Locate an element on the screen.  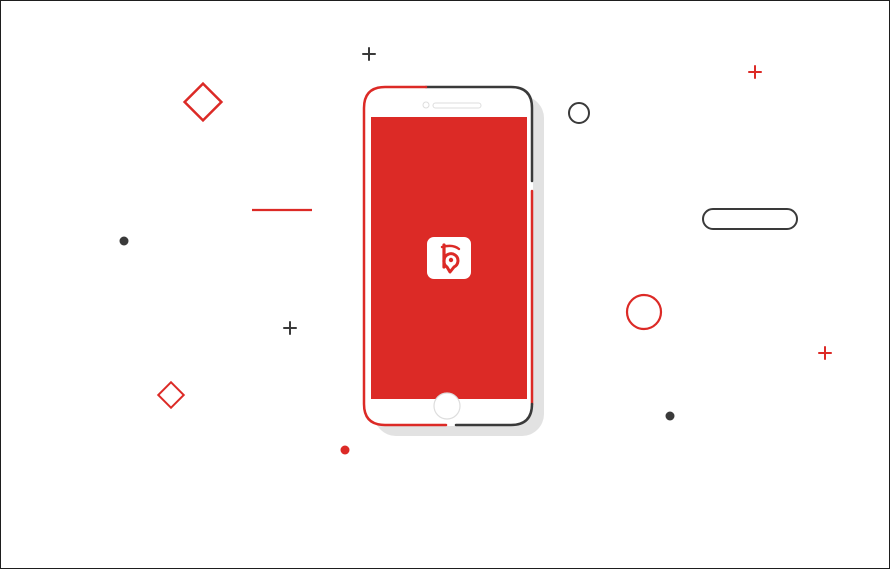
b-location-pin-app-icon is located at coordinates (449, 258).